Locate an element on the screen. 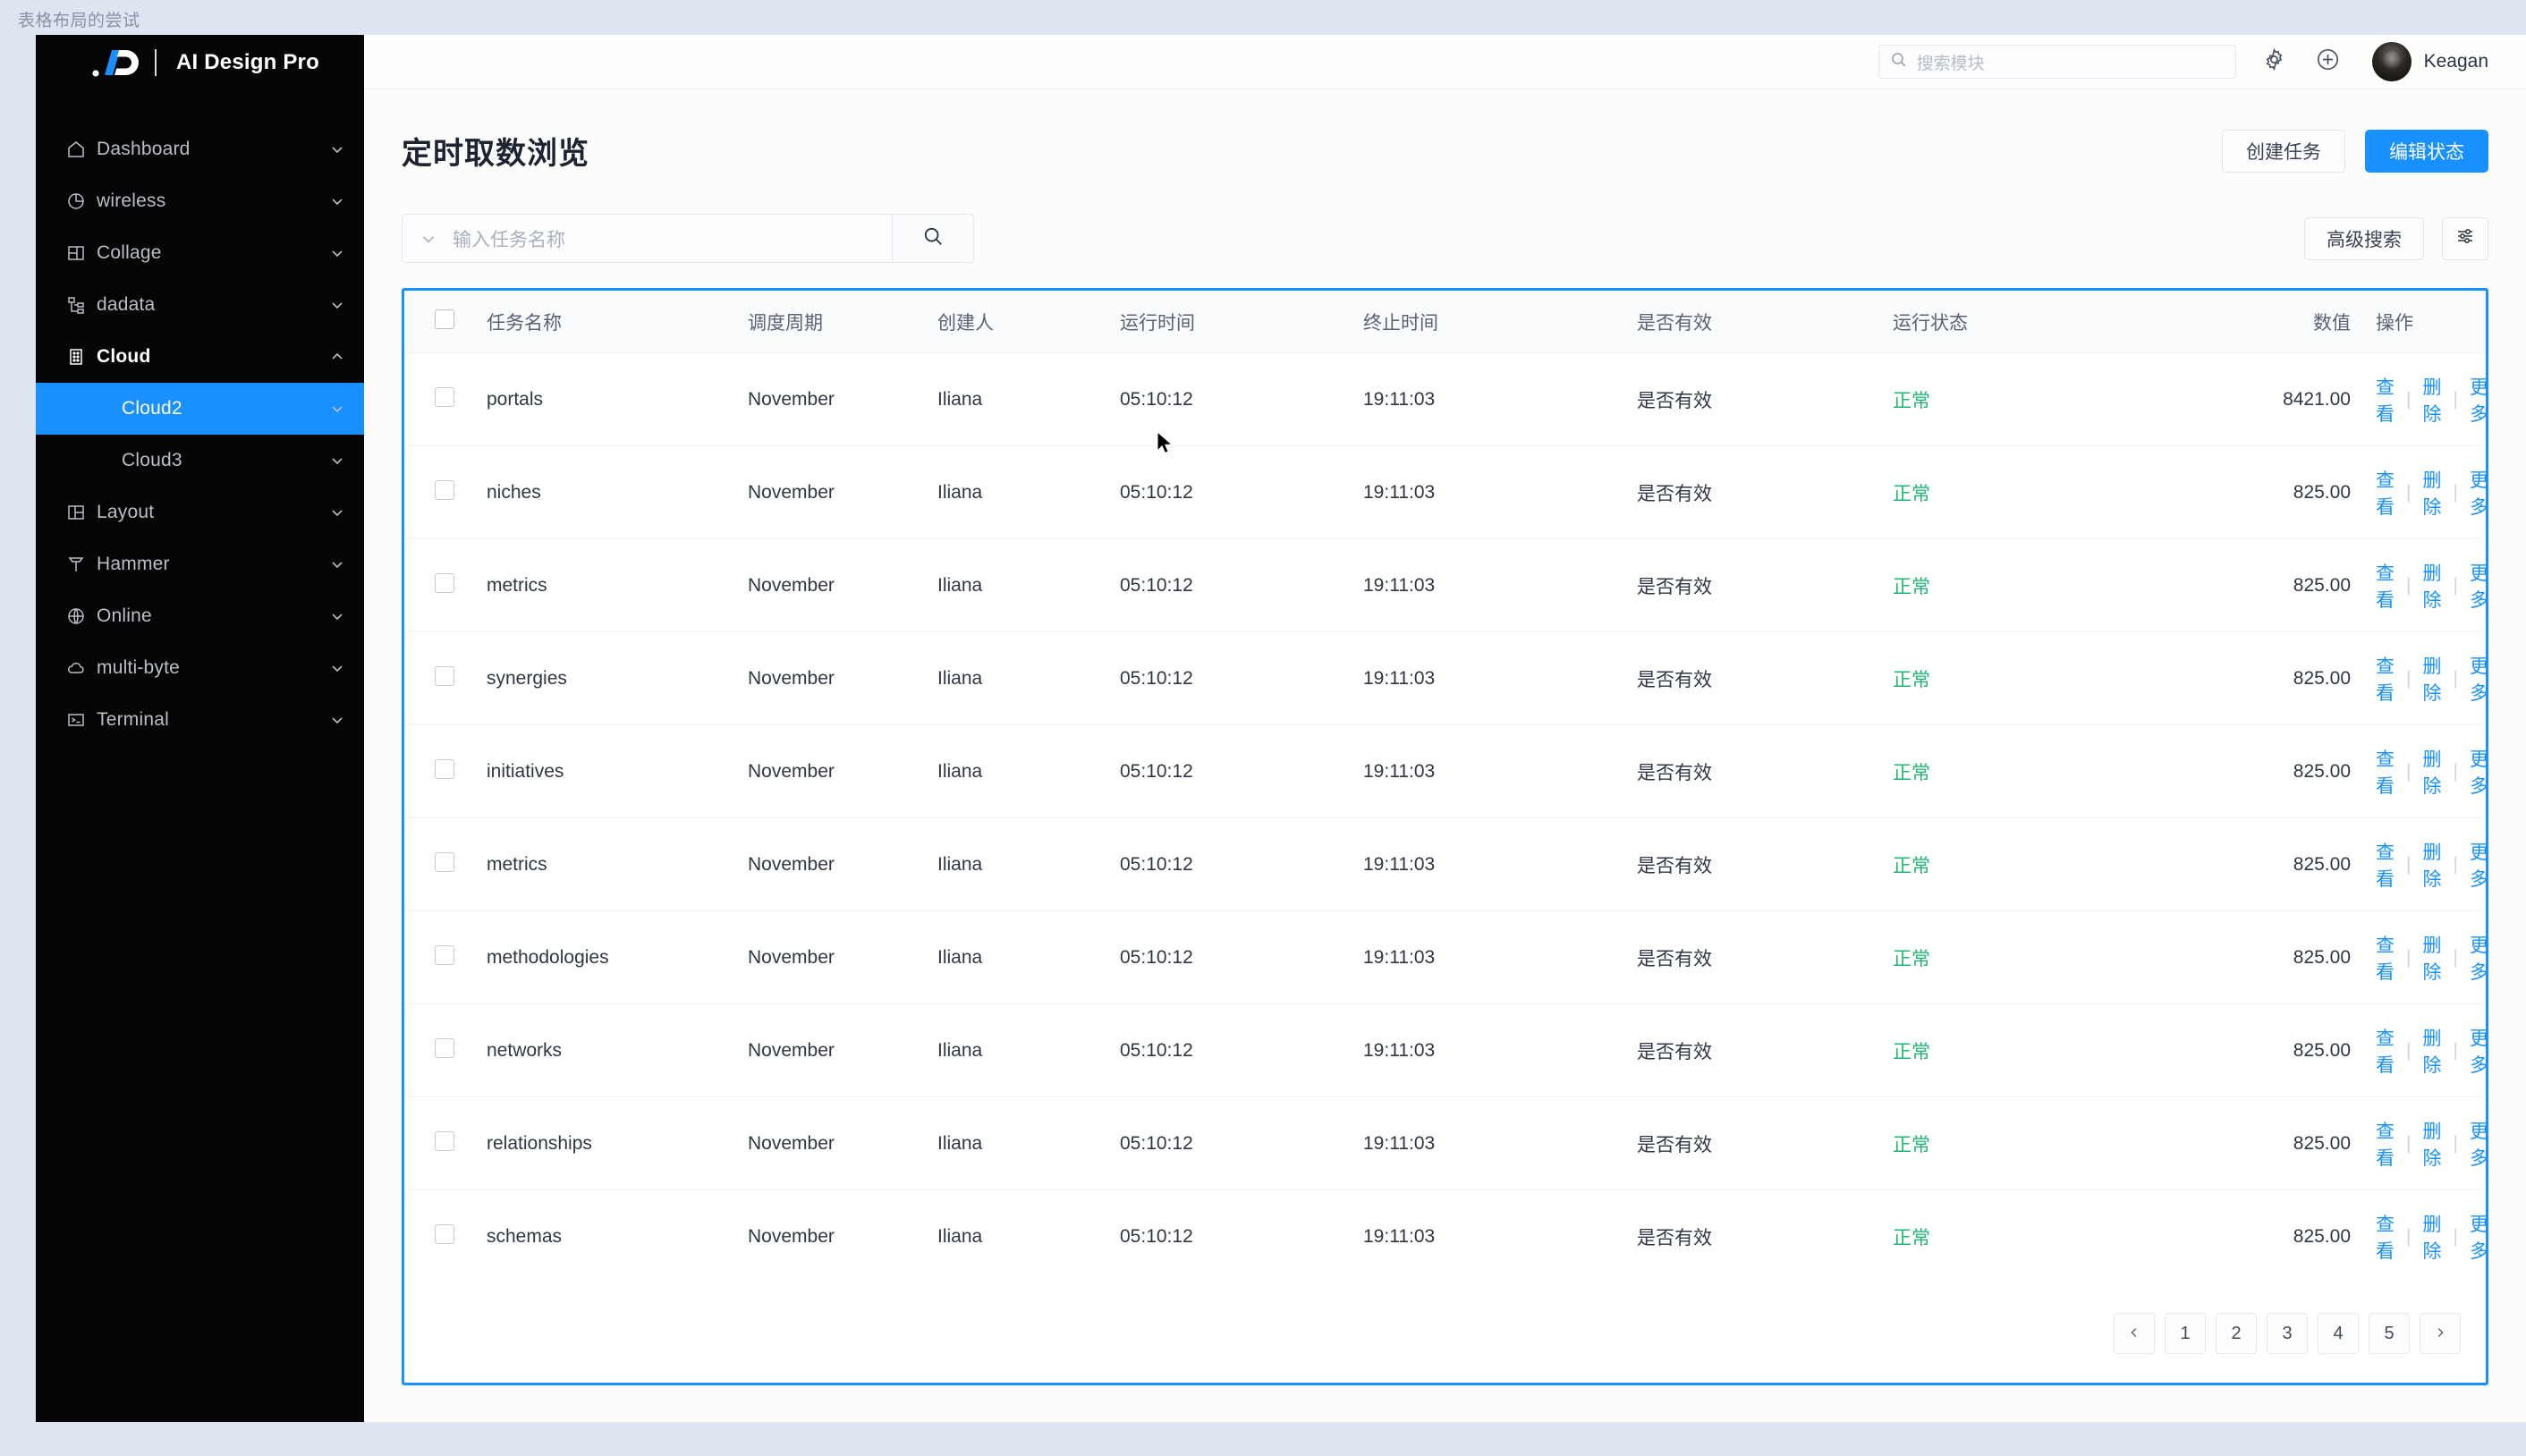 This screenshot has width=2526, height=1456. user-menu: Keagan is located at coordinates (2429, 62).